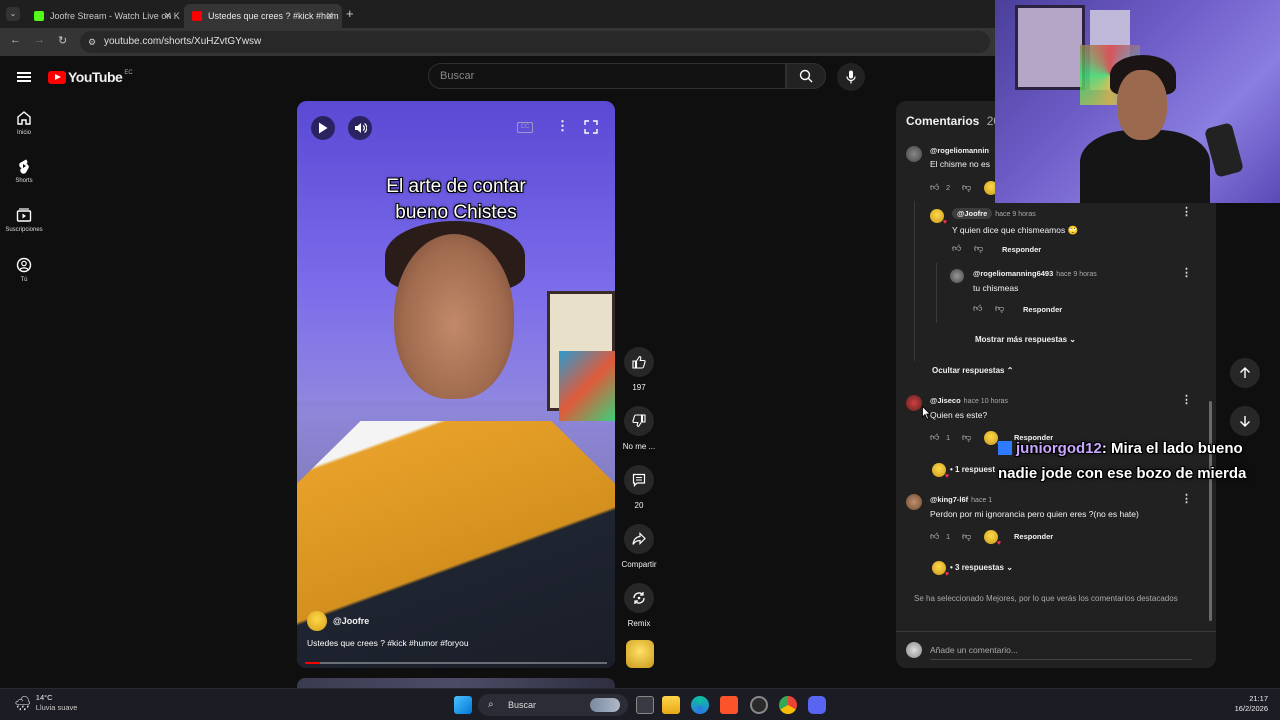 The width and height of the screenshot is (1280, 720). What do you see at coordinates (24, 270) in the screenshot?
I see `sidebar-item-you: Tú` at bounding box center [24, 270].